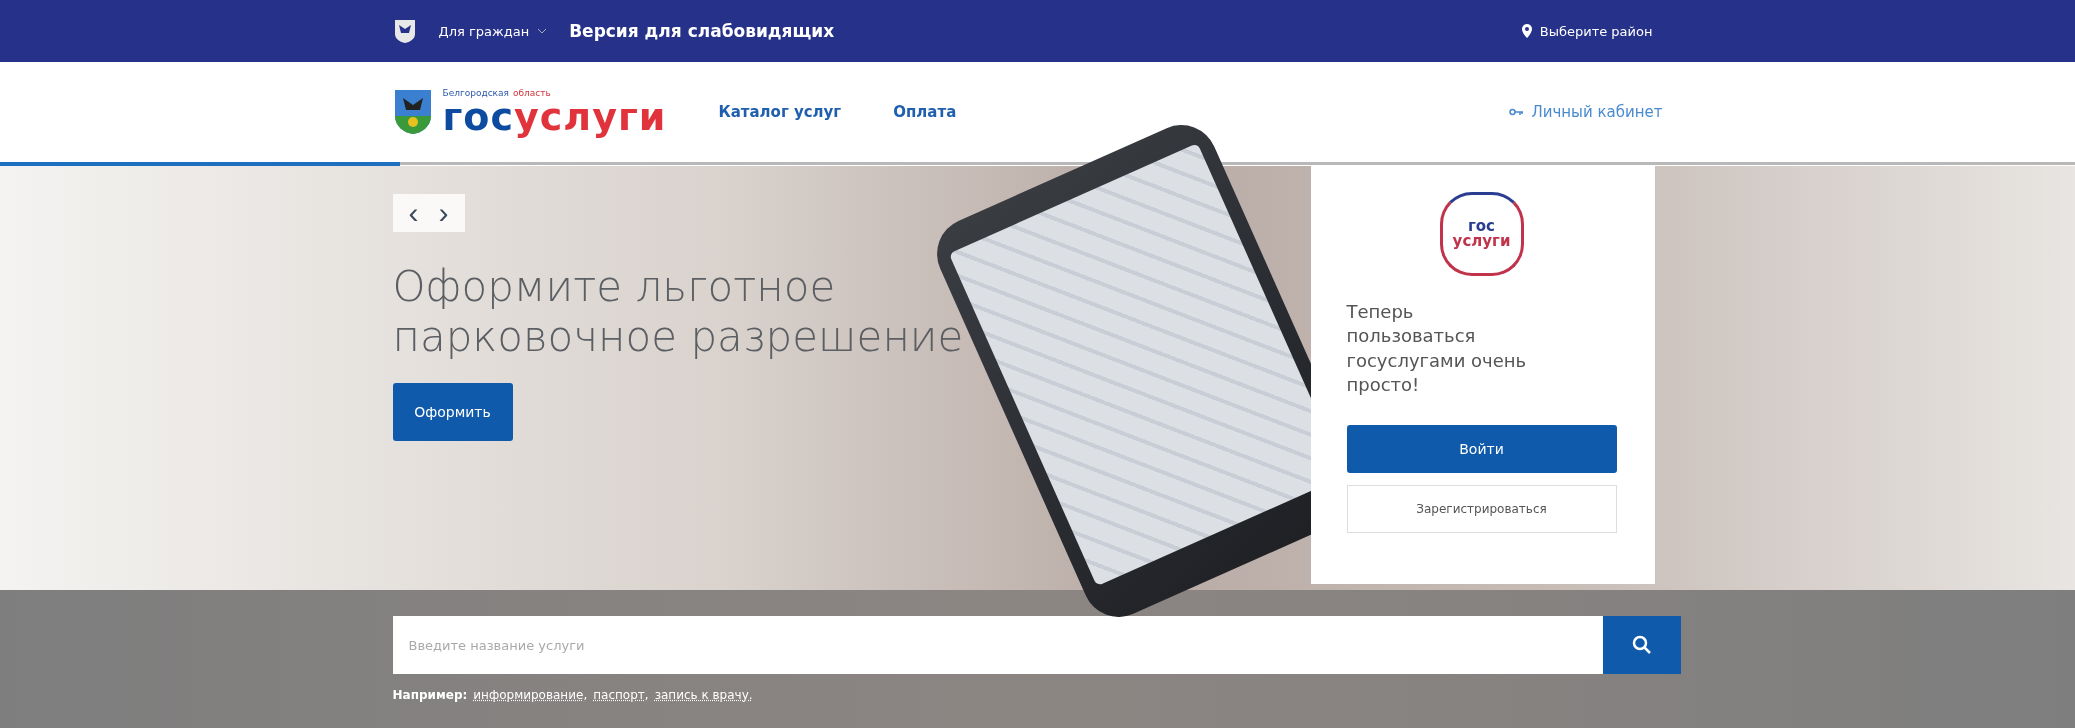 This screenshot has height=728, width=2075. Describe the element at coordinates (478, 116) in the screenshot. I see `logo-text: гос` at that location.